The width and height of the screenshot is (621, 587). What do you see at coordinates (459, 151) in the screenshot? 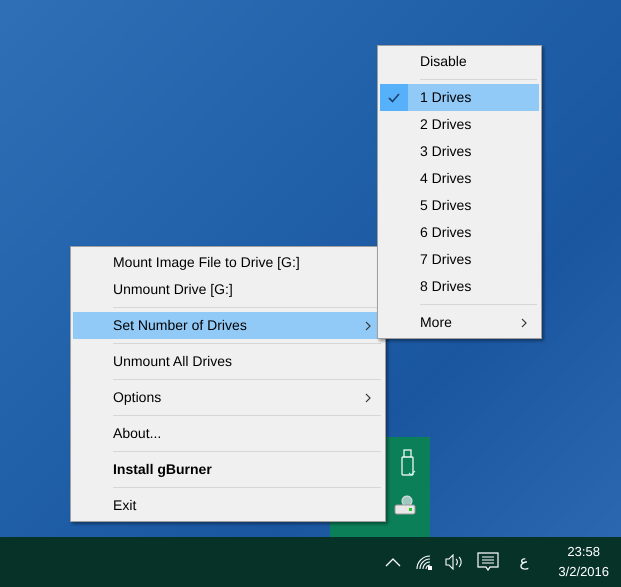
I see `menu-item: 3 Drives` at bounding box center [459, 151].